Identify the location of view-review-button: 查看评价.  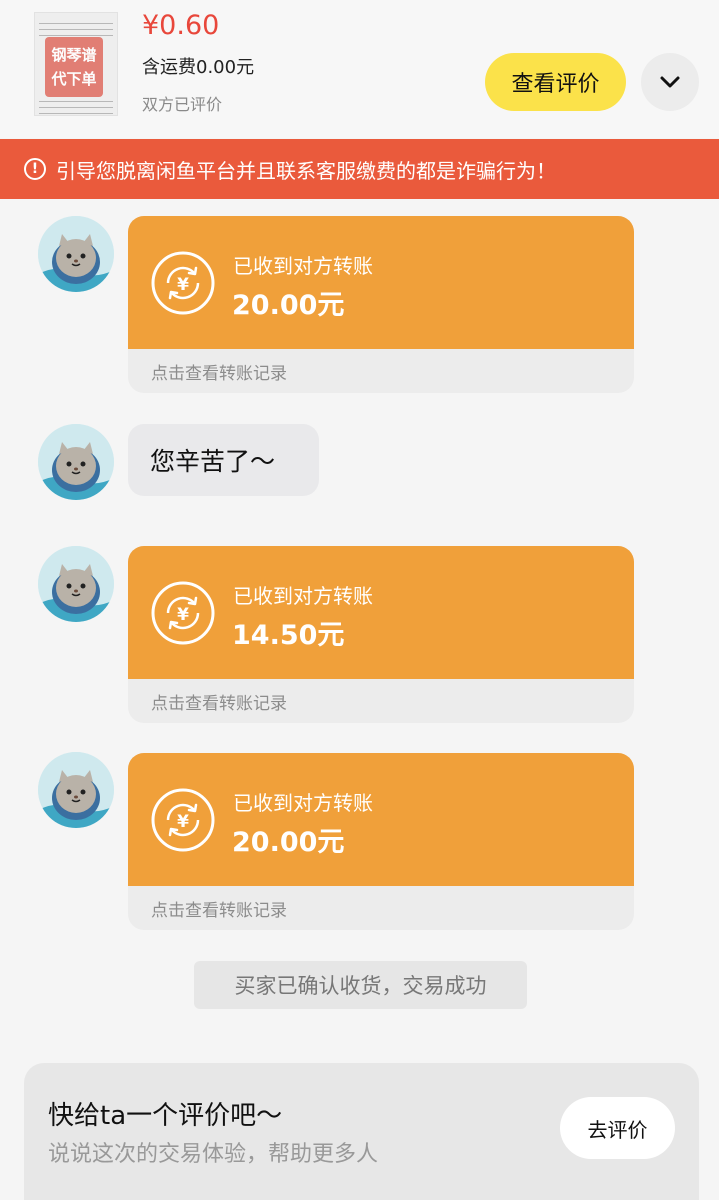
(555, 82).